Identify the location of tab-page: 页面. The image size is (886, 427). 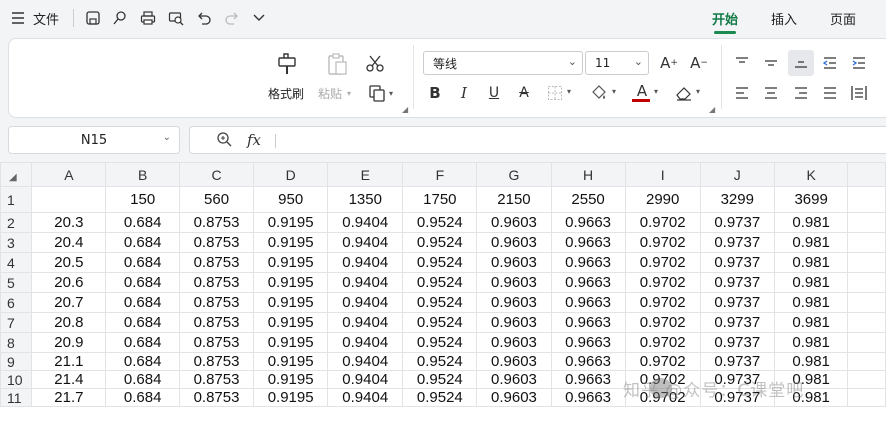
(843, 18).